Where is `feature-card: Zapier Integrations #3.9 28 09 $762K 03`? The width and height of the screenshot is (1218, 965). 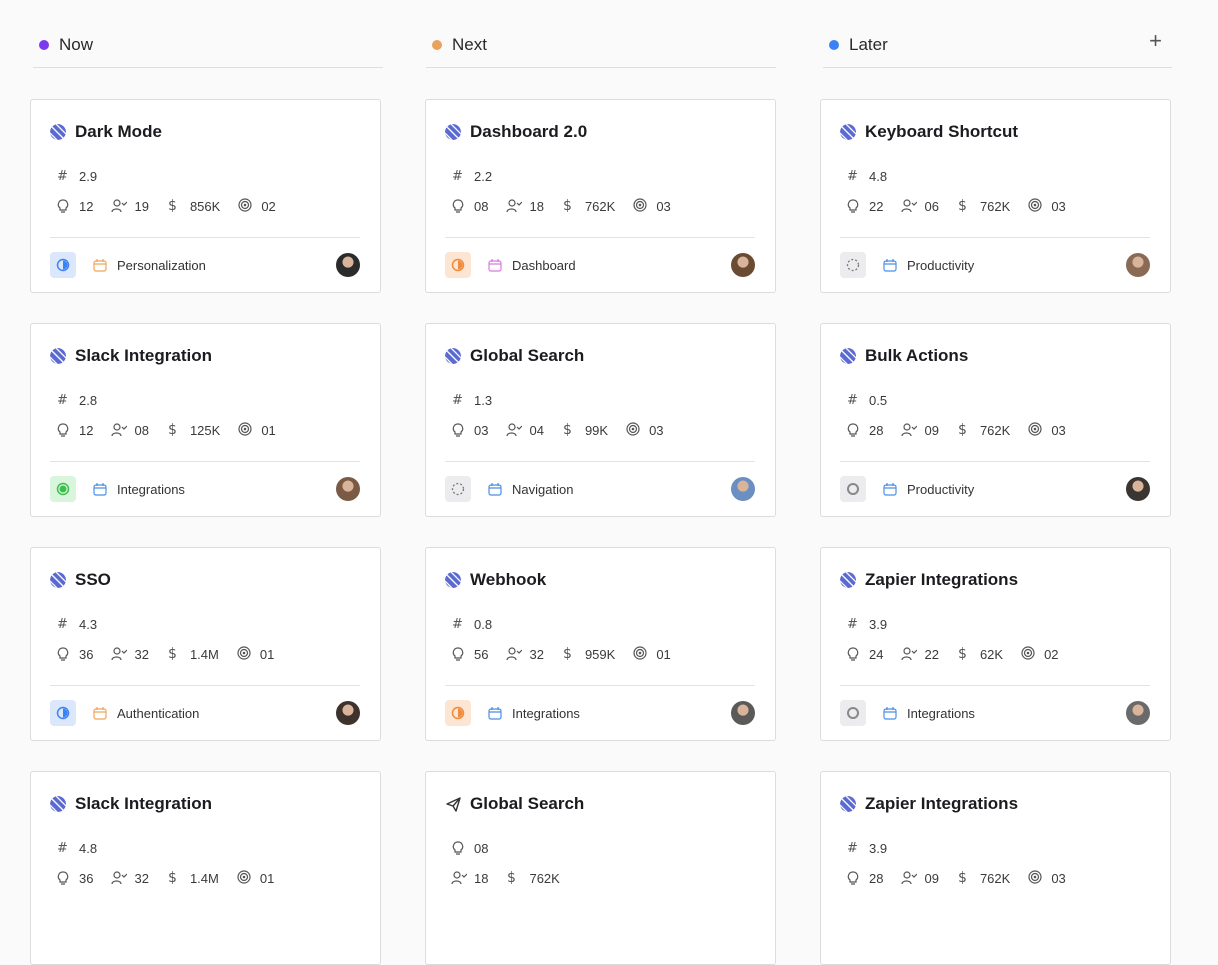
feature-card: Zapier Integrations #3.9 28 09 $762K 03 is located at coordinates (995, 868).